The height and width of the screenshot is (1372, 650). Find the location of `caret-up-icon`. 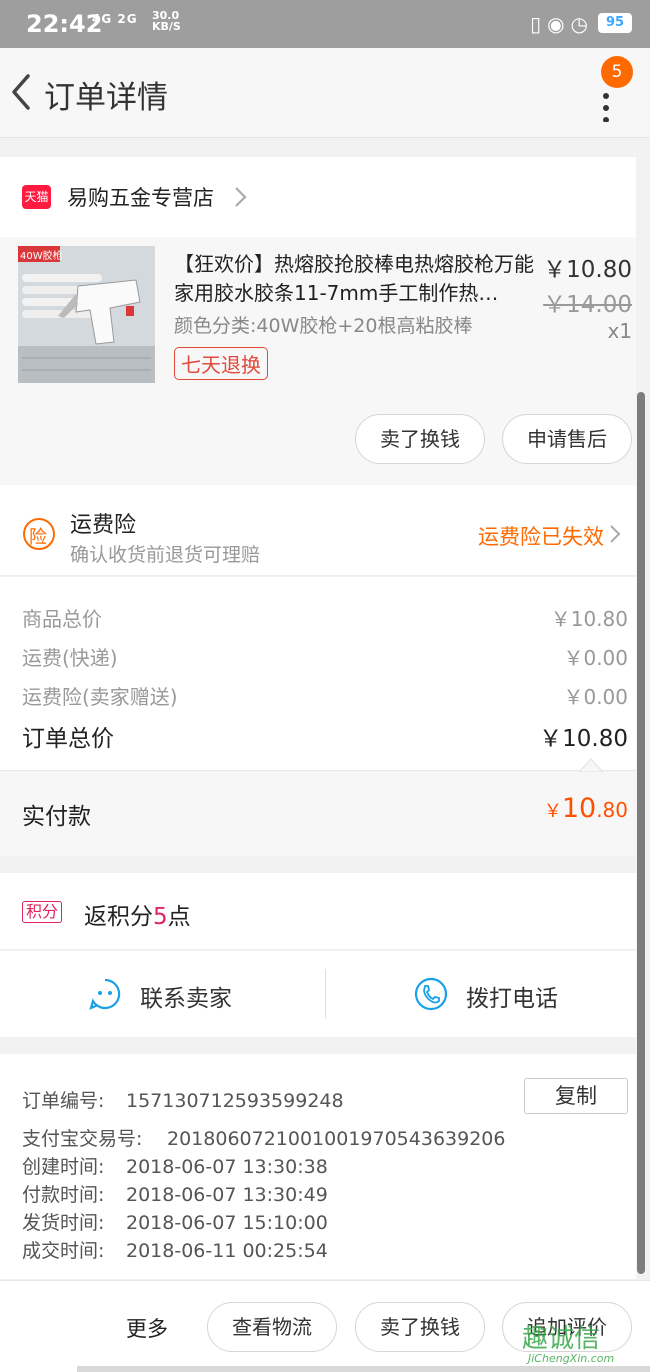

caret-up-icon is located at coordinates (591, 765).